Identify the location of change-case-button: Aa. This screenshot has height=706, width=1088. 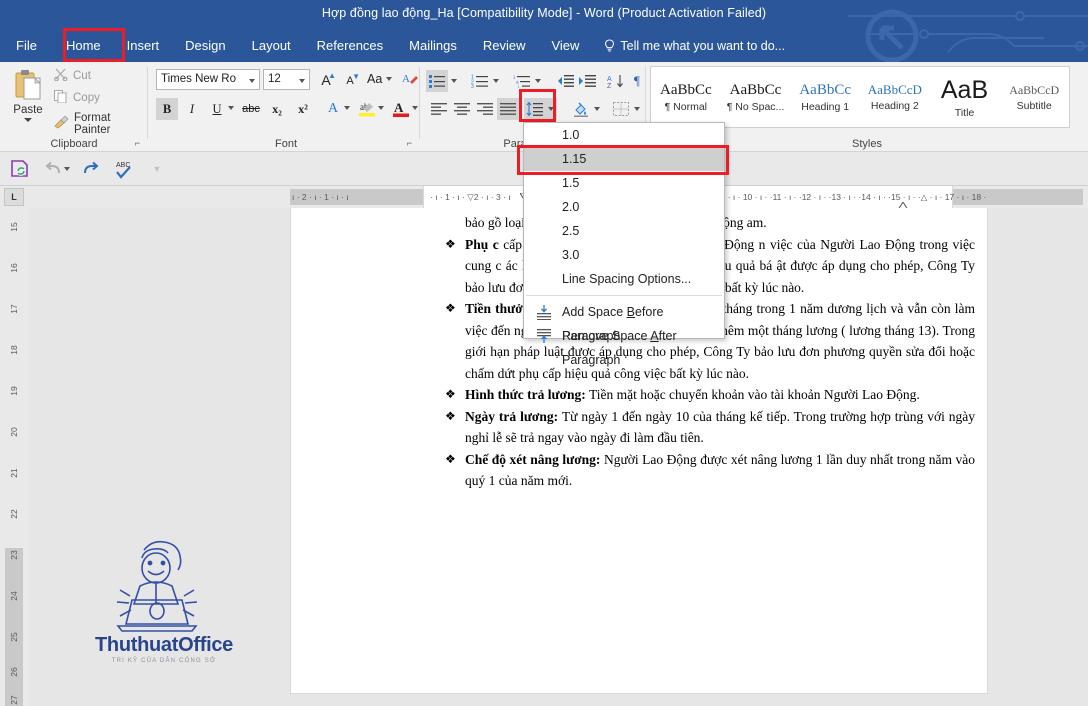
(380, 79).